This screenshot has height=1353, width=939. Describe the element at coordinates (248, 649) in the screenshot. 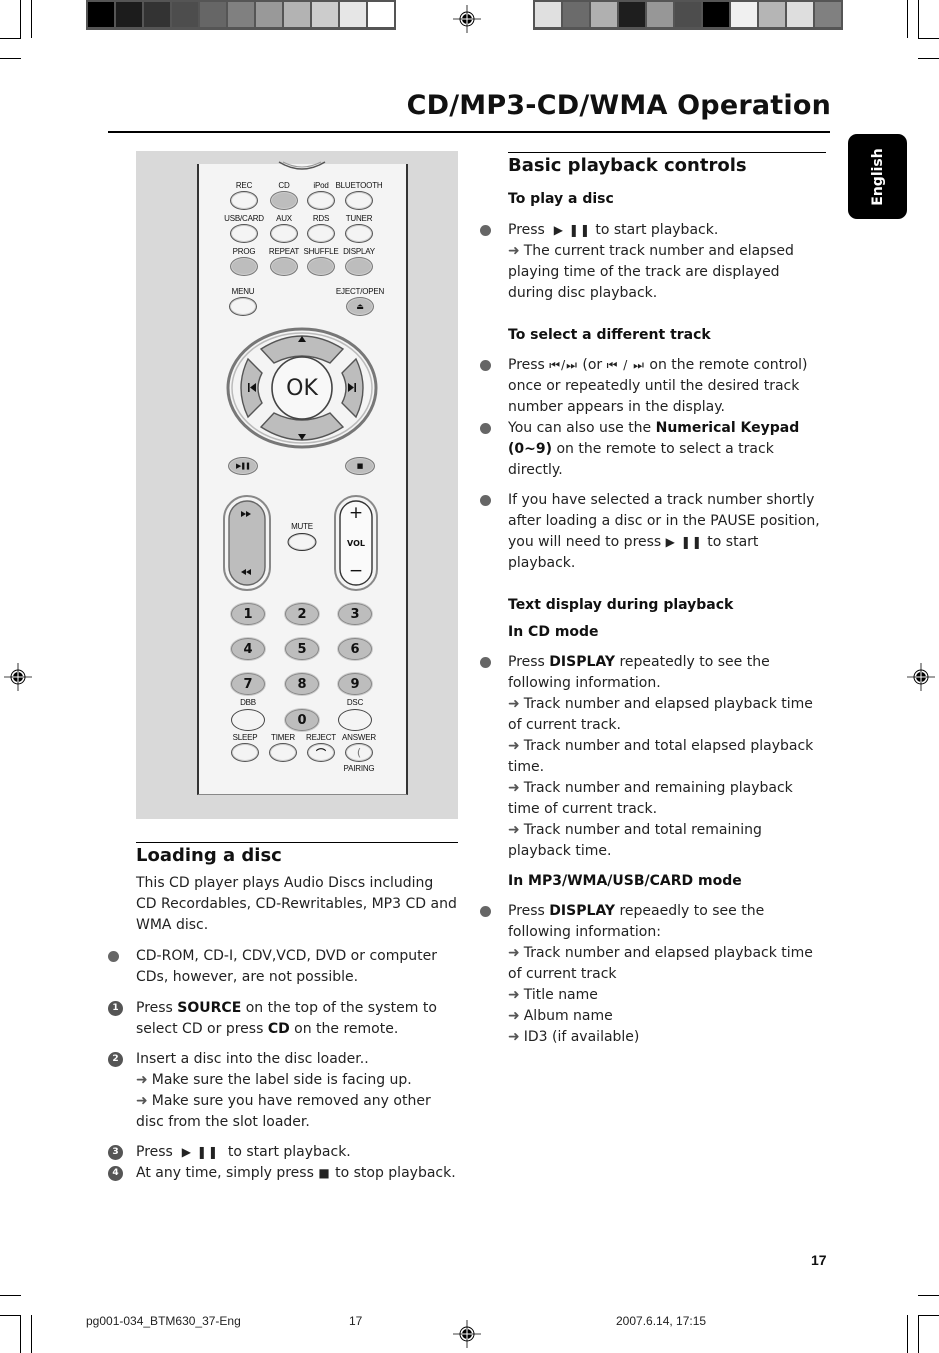

I see `keypad-button-4: 4` at that location.